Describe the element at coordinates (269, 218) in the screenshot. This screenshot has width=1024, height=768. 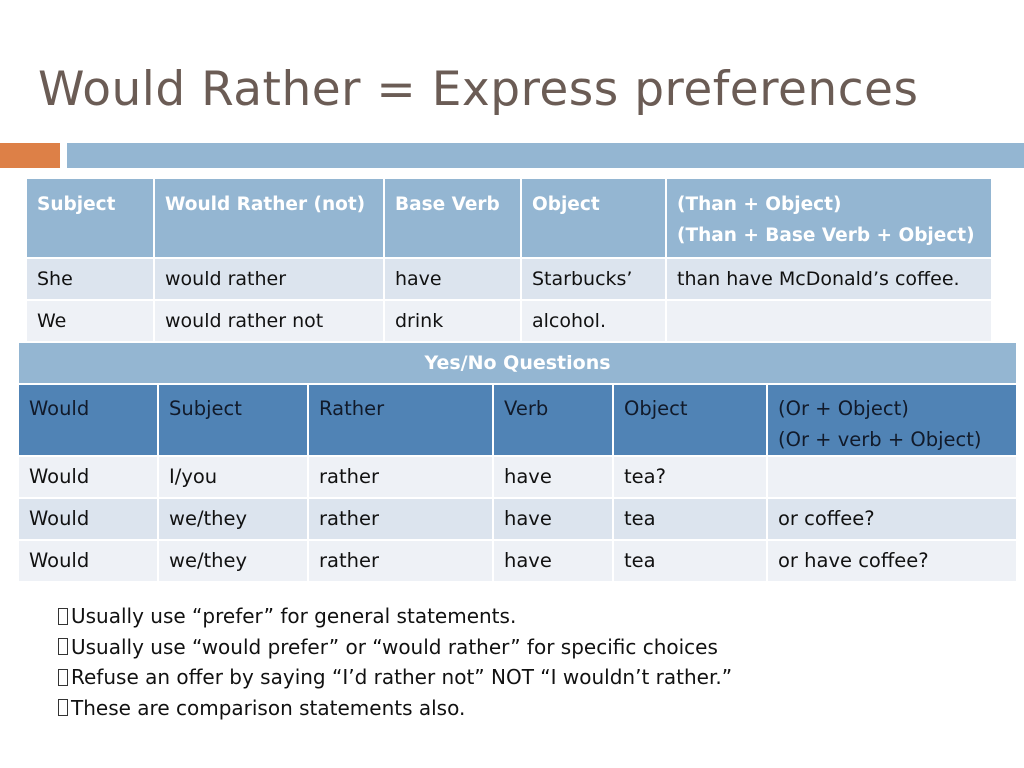
I see `header-would-rather: Would Rather (not)` at that location.